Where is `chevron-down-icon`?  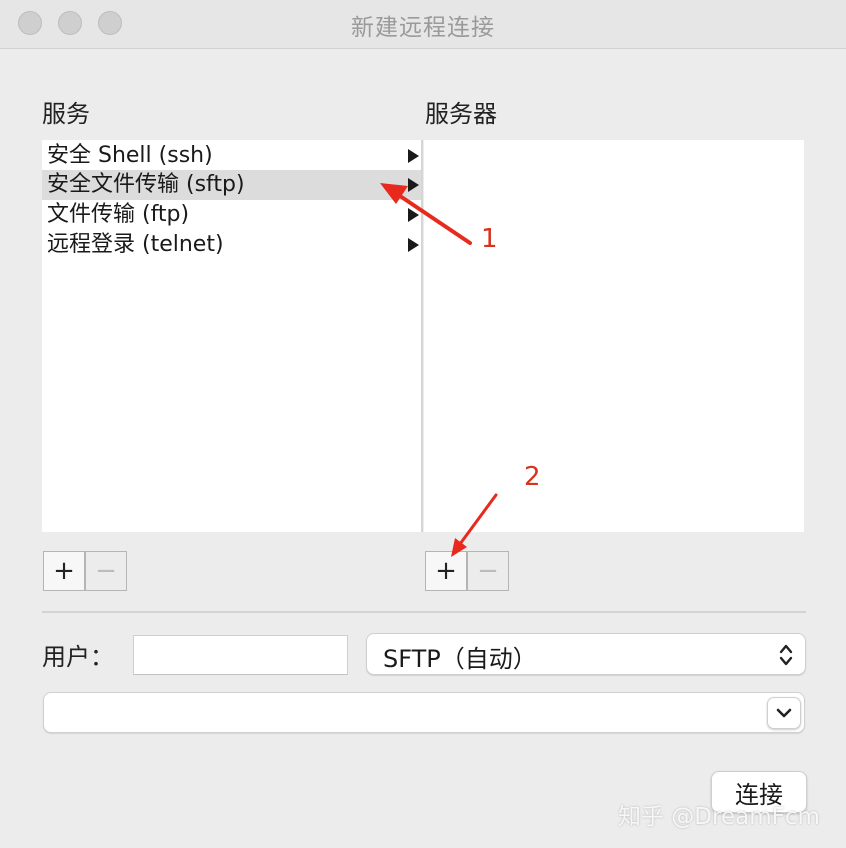 chevron-down-icon is located at coordinates (784, 713).